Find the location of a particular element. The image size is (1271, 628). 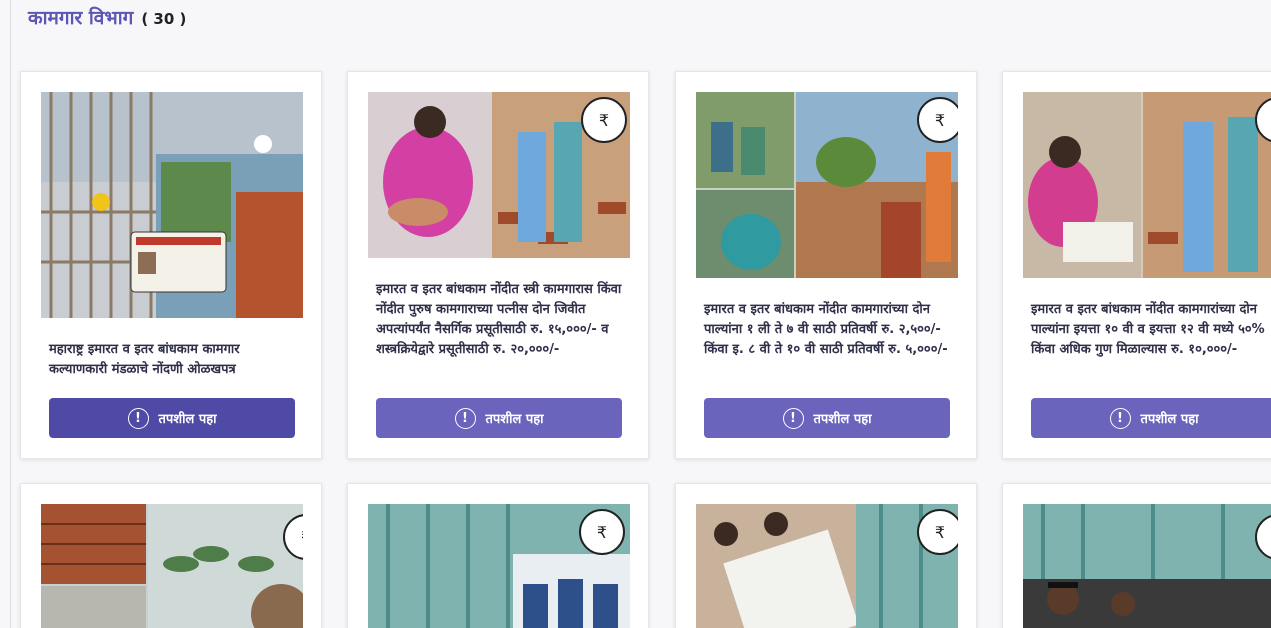

section-header: कामगार विभाग ( 30 ) is located at coordinates (107, 17).